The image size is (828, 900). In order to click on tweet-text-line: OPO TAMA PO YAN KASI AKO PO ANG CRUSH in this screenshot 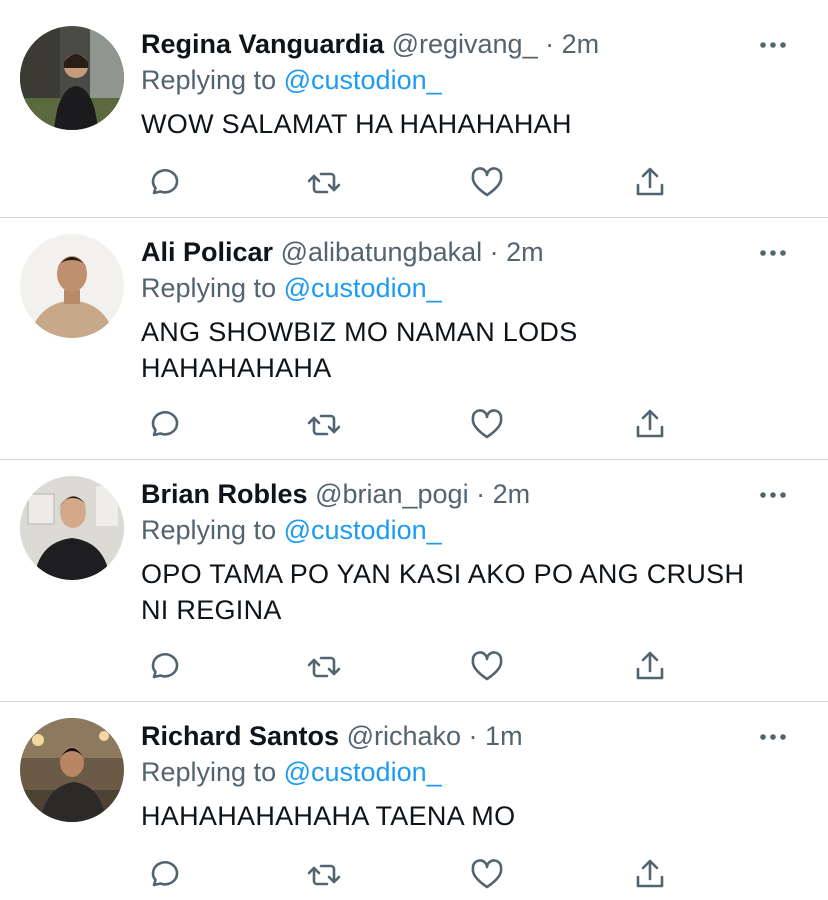, I will do `click(443, 574)`.